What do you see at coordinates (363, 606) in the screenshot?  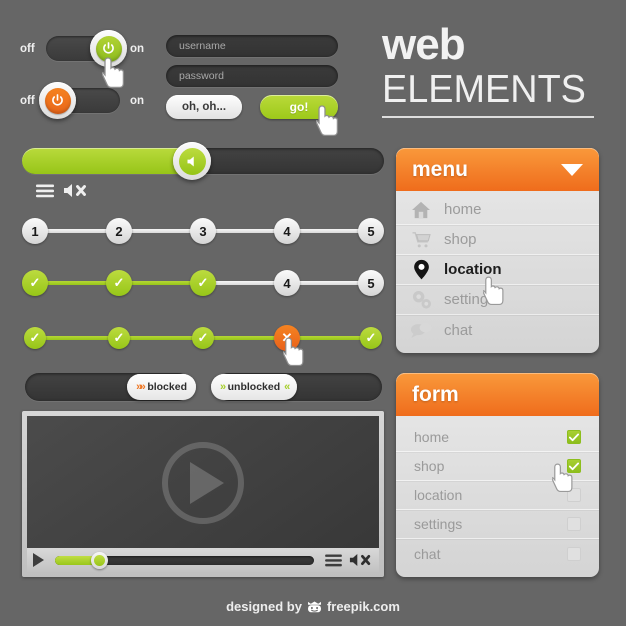 I see `footer-brand: freepik.com` at bounding box center [363, 606].